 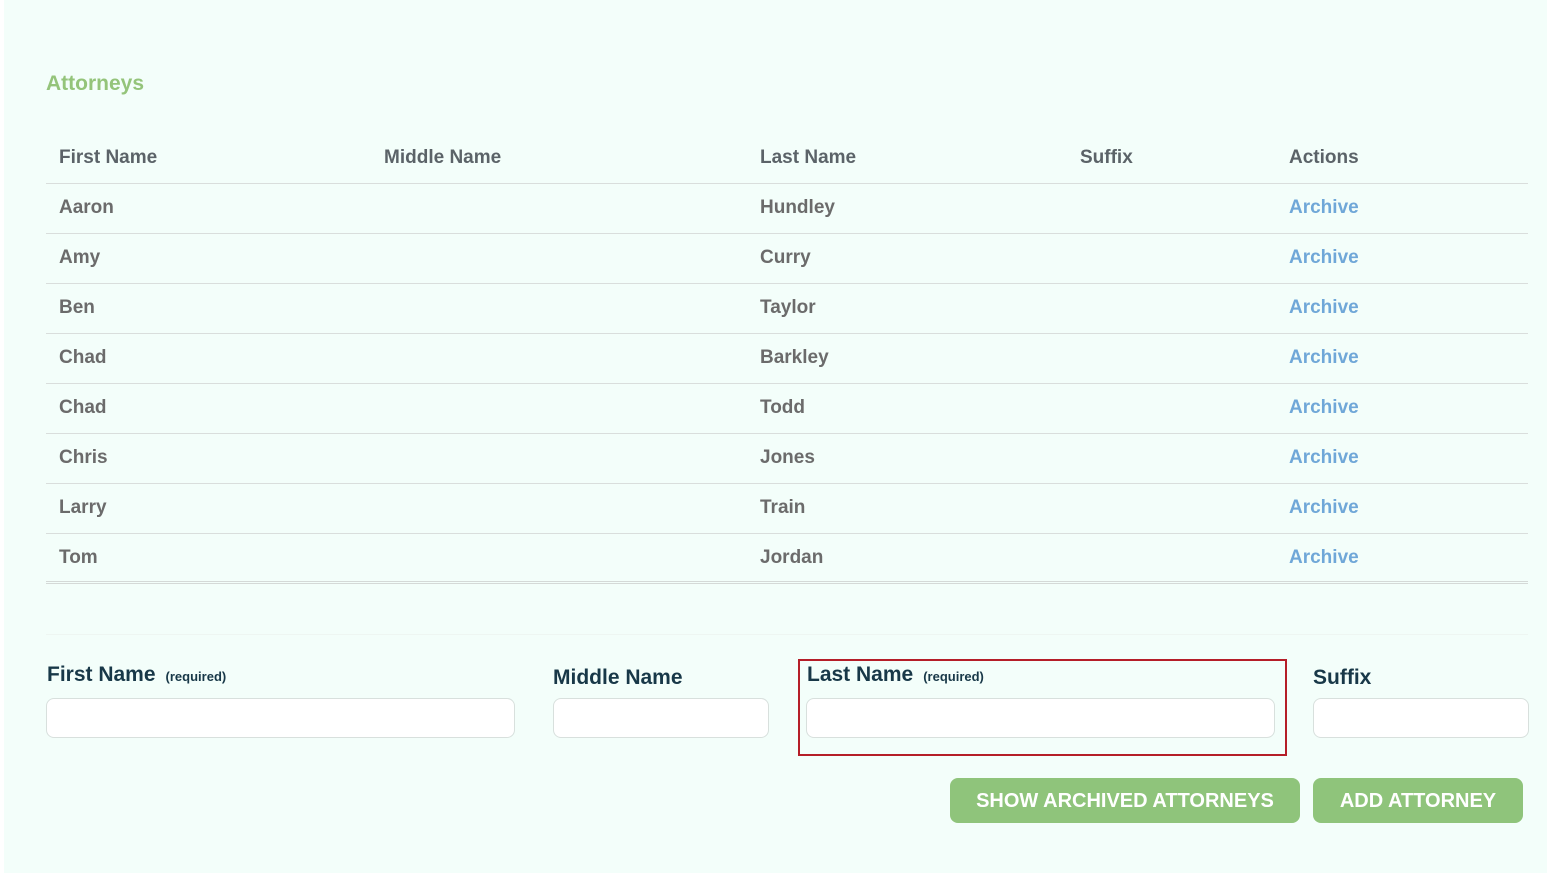 What do you see at coordinates (1421, 718) in the screenshot?
I see `suffix-input` at bounding box center [1421, 718].